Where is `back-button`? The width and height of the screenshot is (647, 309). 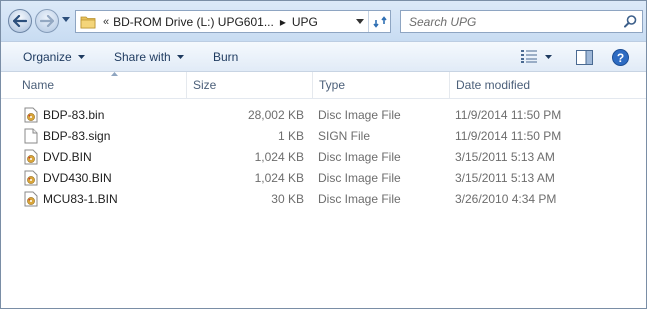
back-button is located at coordinates (20, 21).